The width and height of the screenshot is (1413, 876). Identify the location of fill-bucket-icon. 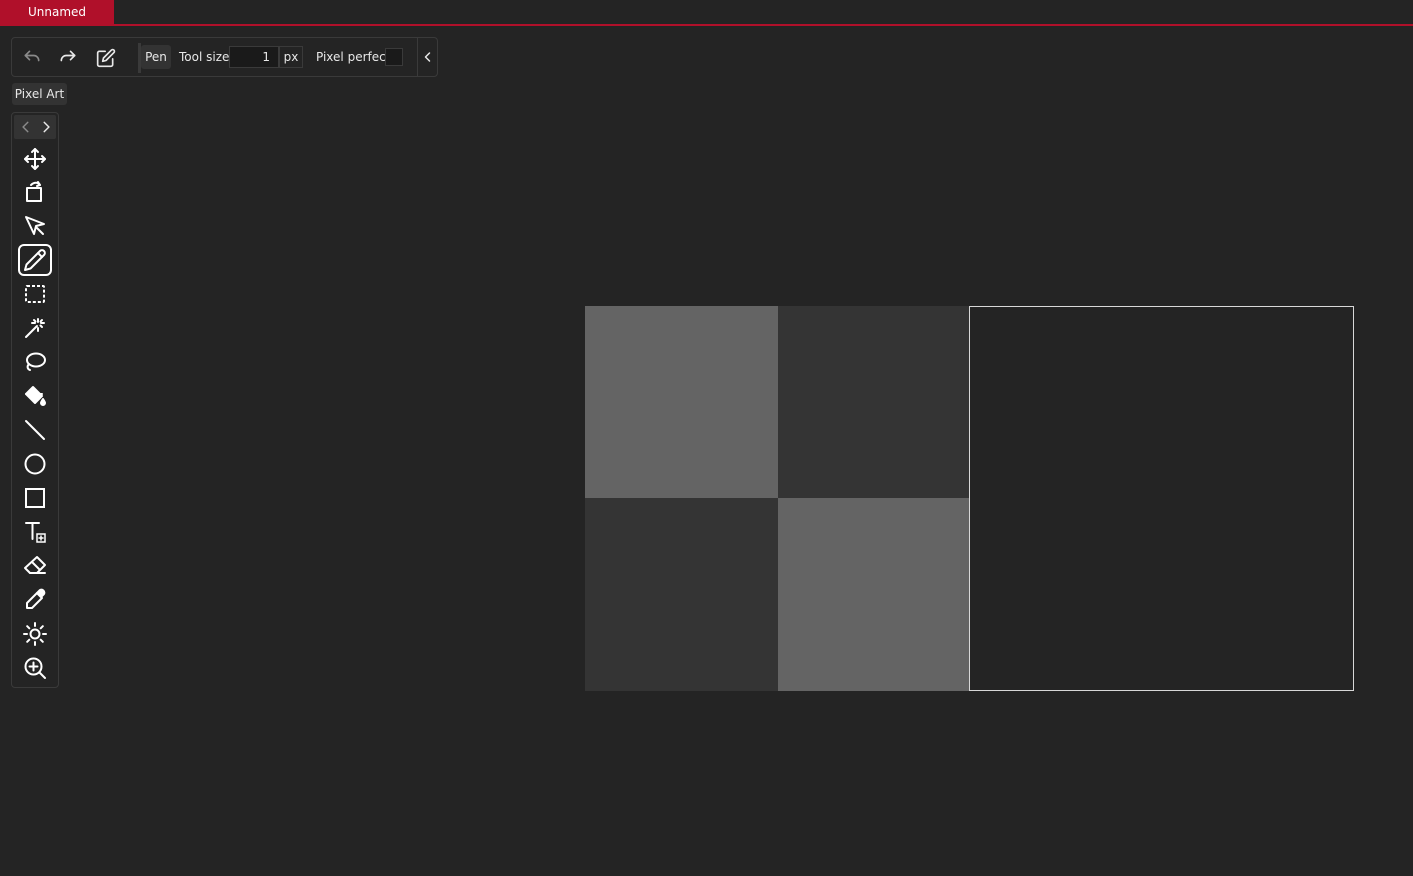
(35, 396).